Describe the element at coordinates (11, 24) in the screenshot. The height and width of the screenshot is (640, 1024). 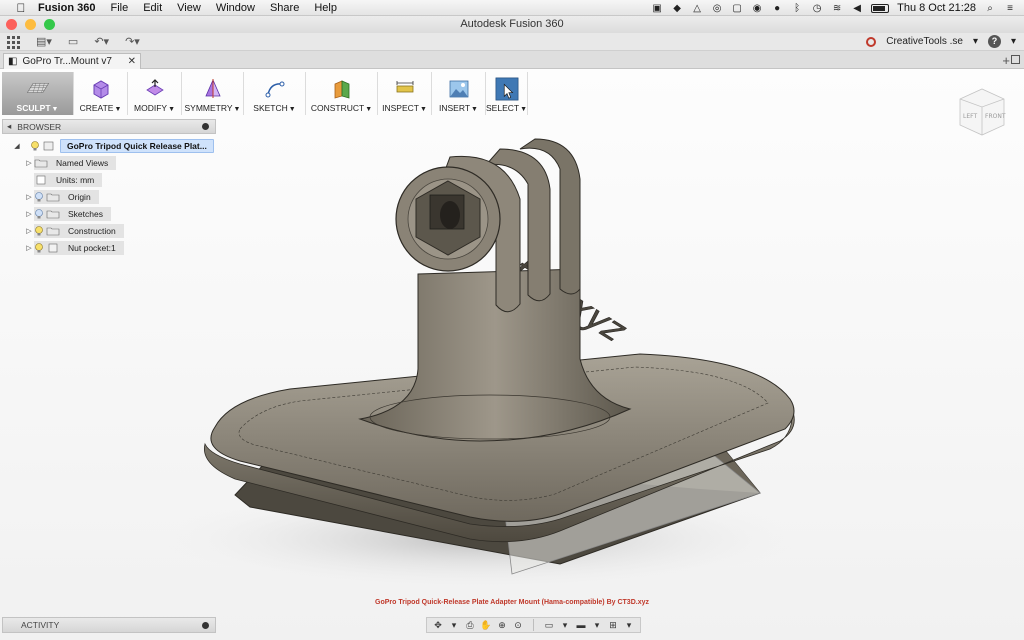
I see `close-window-button` at that location.